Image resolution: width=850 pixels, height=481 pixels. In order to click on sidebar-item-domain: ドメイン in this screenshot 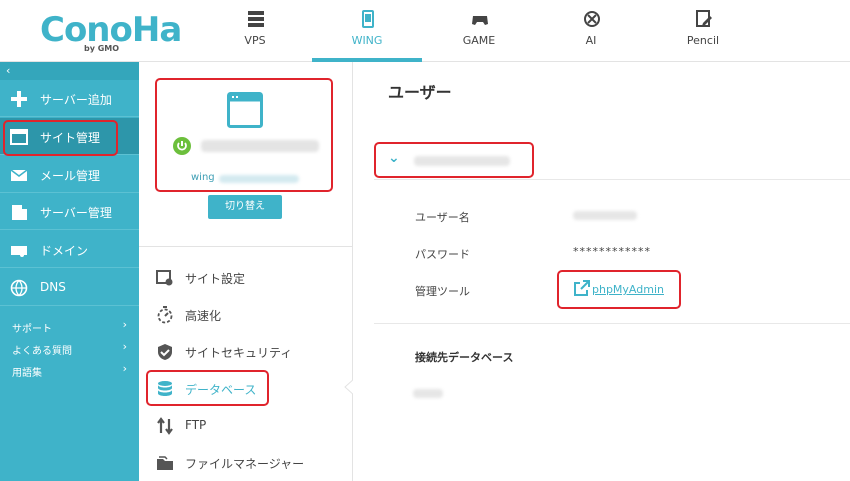, I will do `click(69, 249)`.